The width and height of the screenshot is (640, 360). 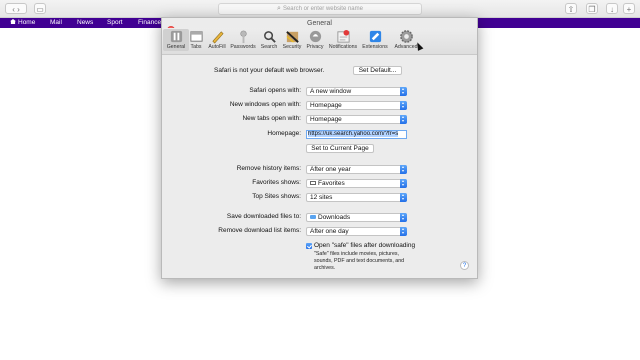 I want to click on general-switch-icon, so click(x=176, y=36).